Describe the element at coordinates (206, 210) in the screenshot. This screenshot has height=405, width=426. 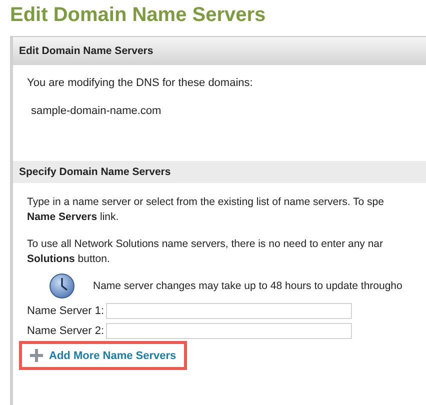
I see `instruction-text: Type in a name server or select from the existing list of name servers. To spe Name Servers link.` at that location.